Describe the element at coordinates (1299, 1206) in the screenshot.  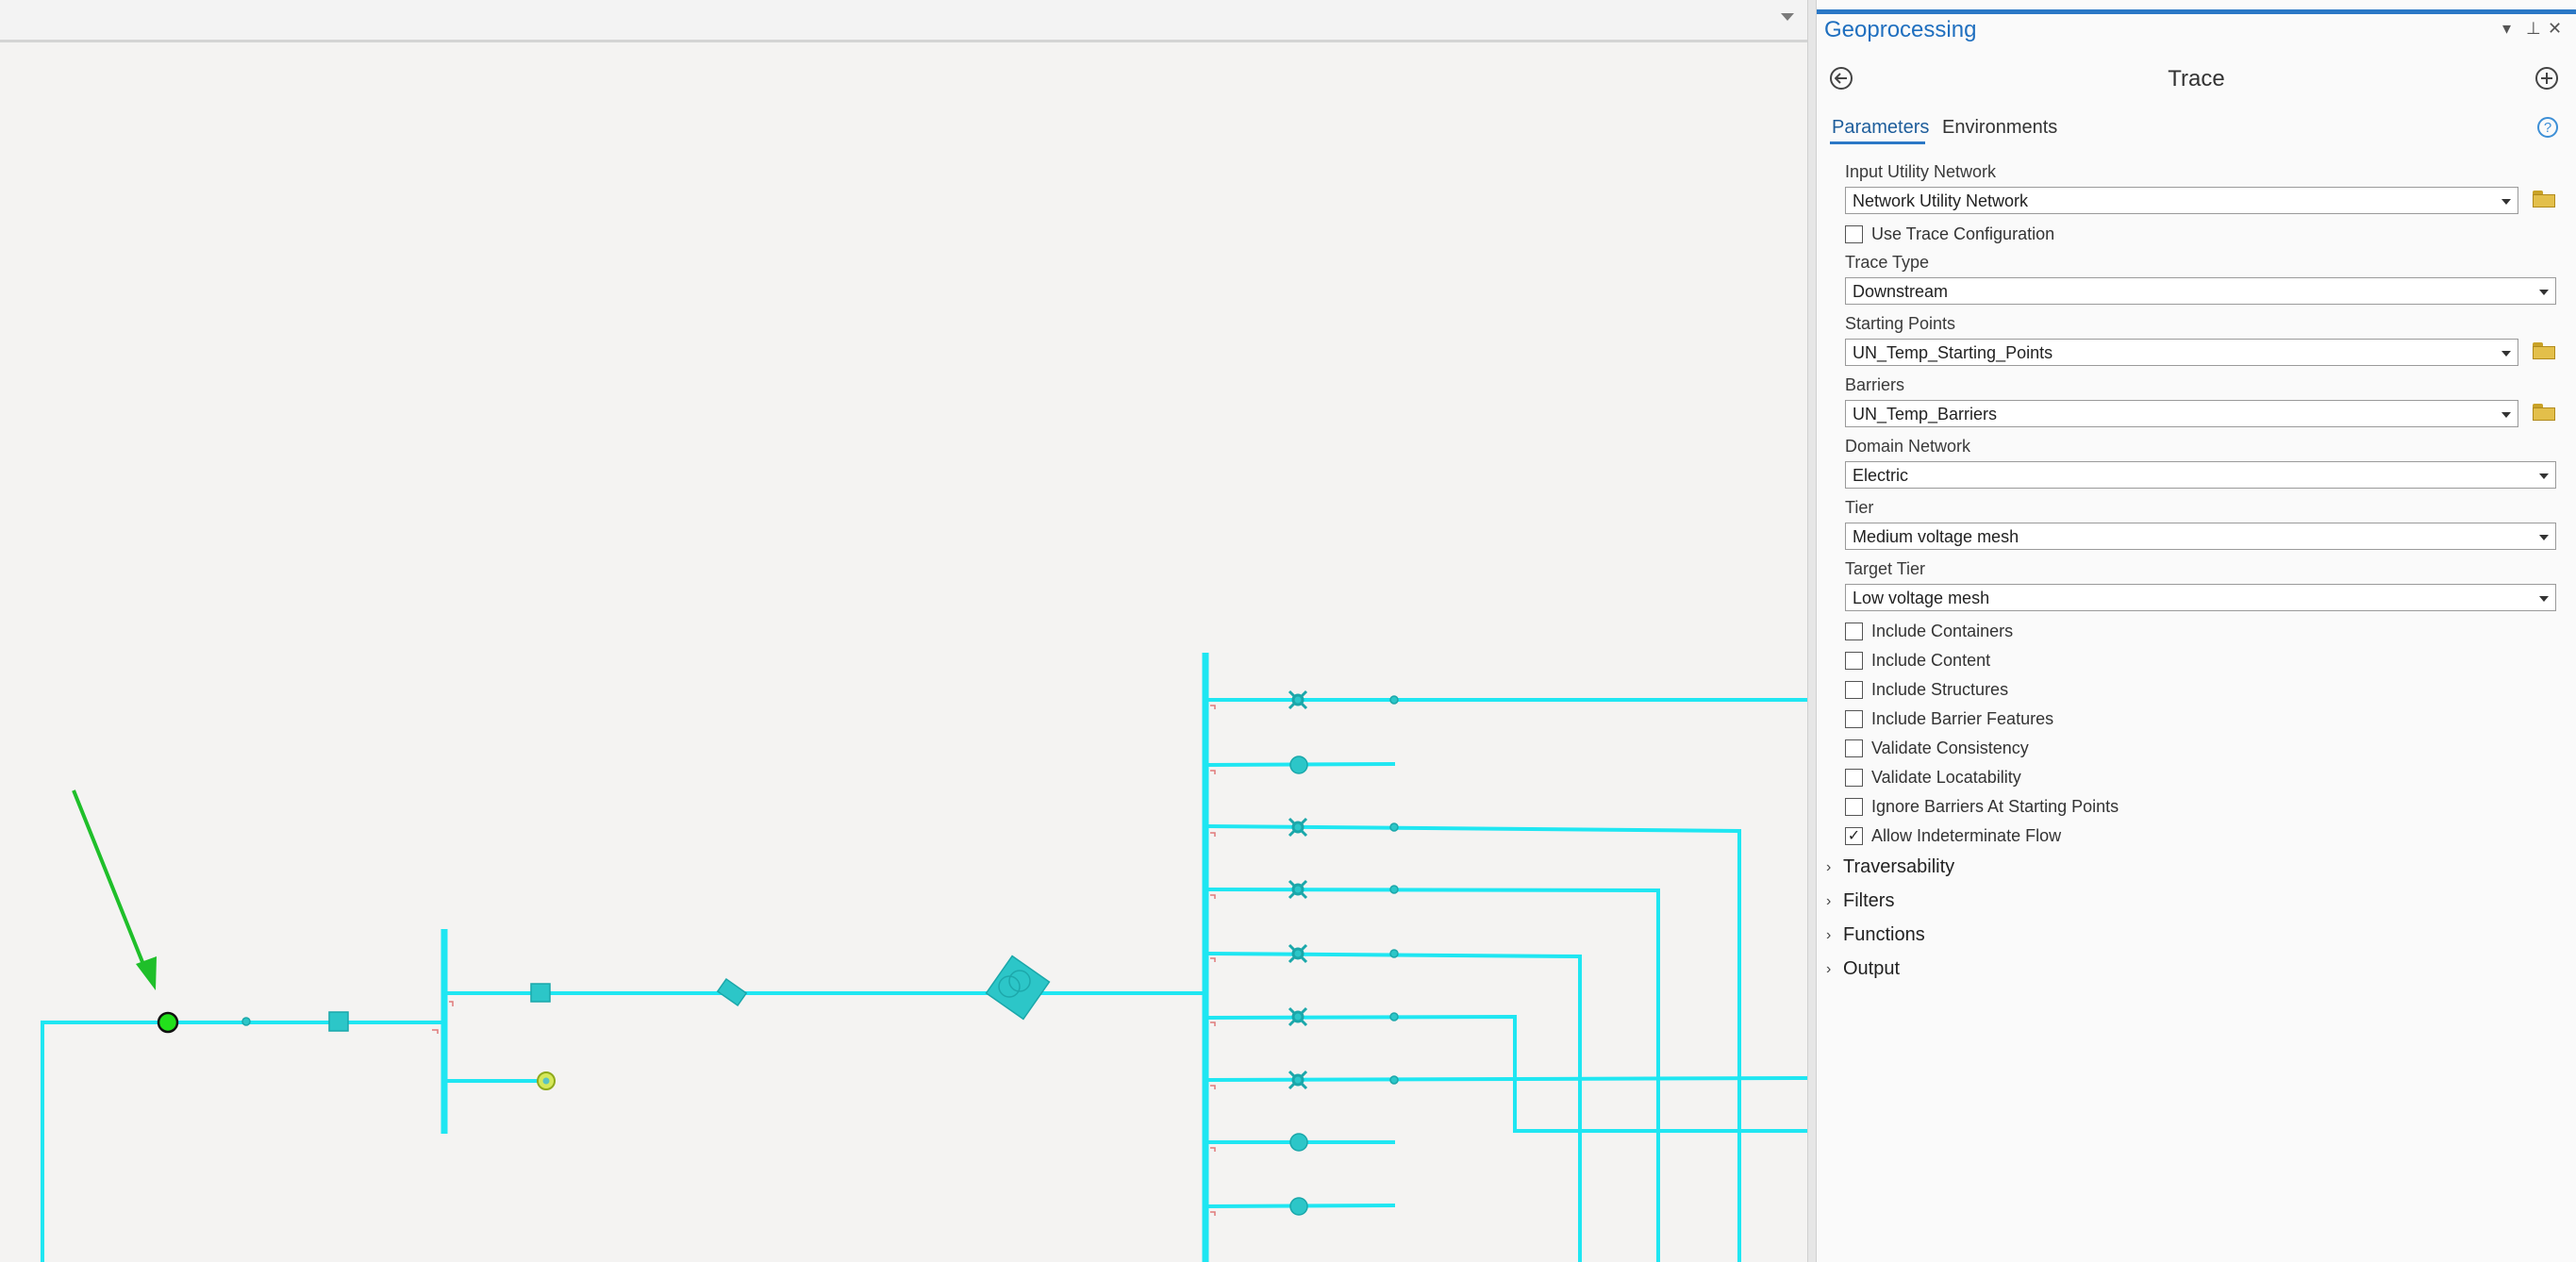
I see `meter-device` at that location.